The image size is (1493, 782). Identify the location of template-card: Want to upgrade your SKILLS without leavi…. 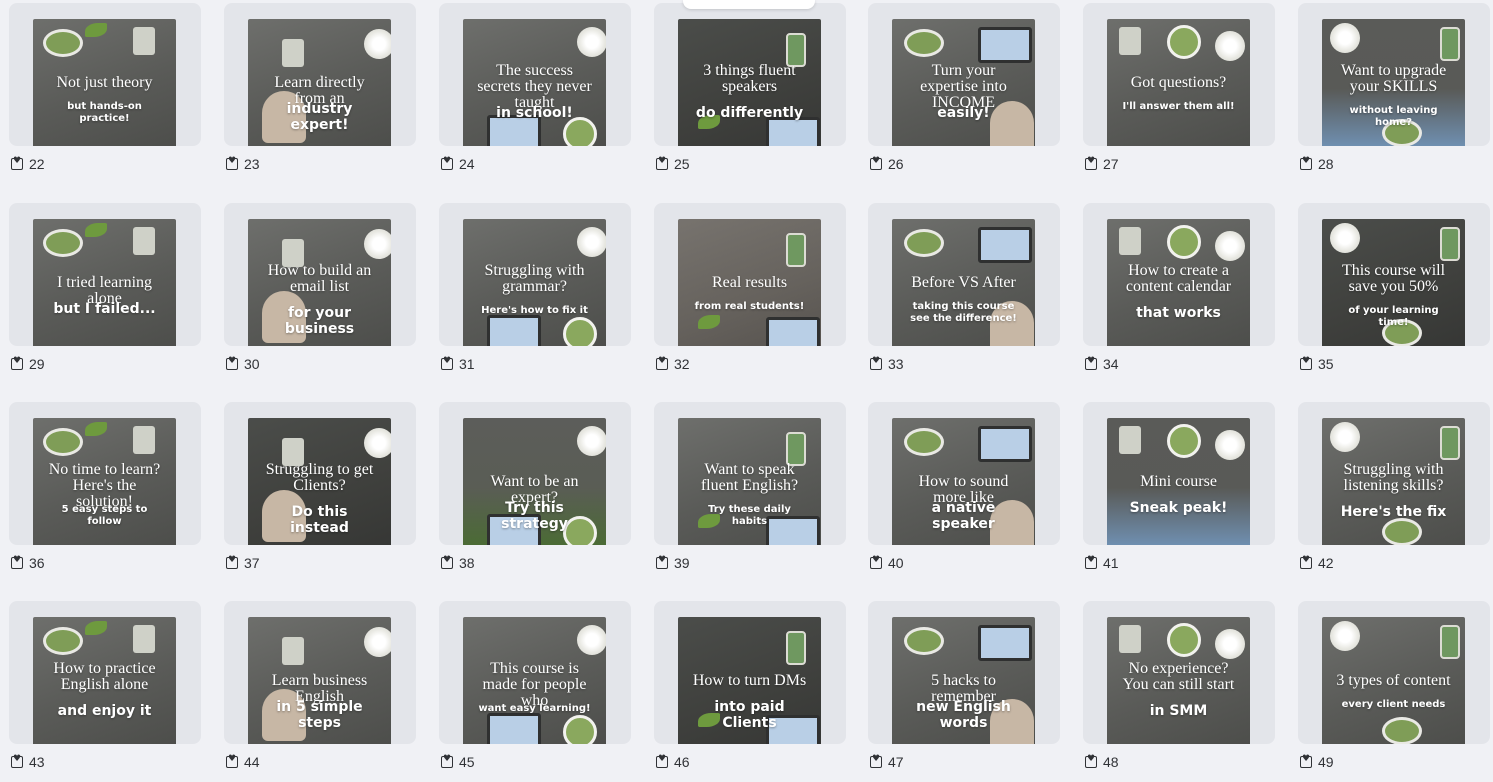
(1394, 93).